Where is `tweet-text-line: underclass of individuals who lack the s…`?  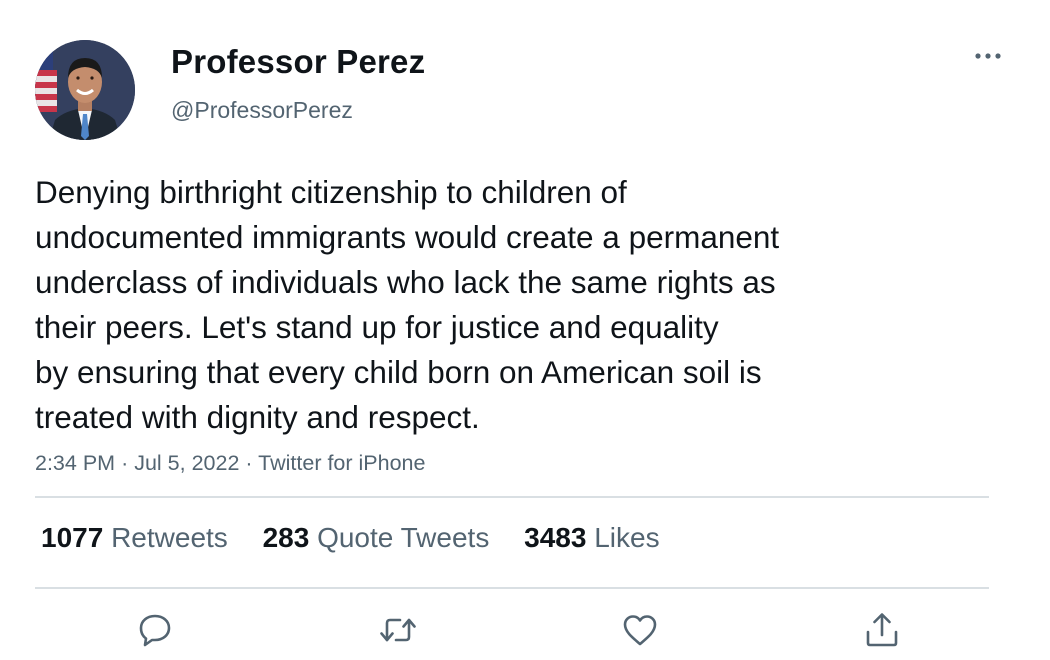
tweet-text-line: underclass of individuals who lack the s… is located at coordinates (405, 282).